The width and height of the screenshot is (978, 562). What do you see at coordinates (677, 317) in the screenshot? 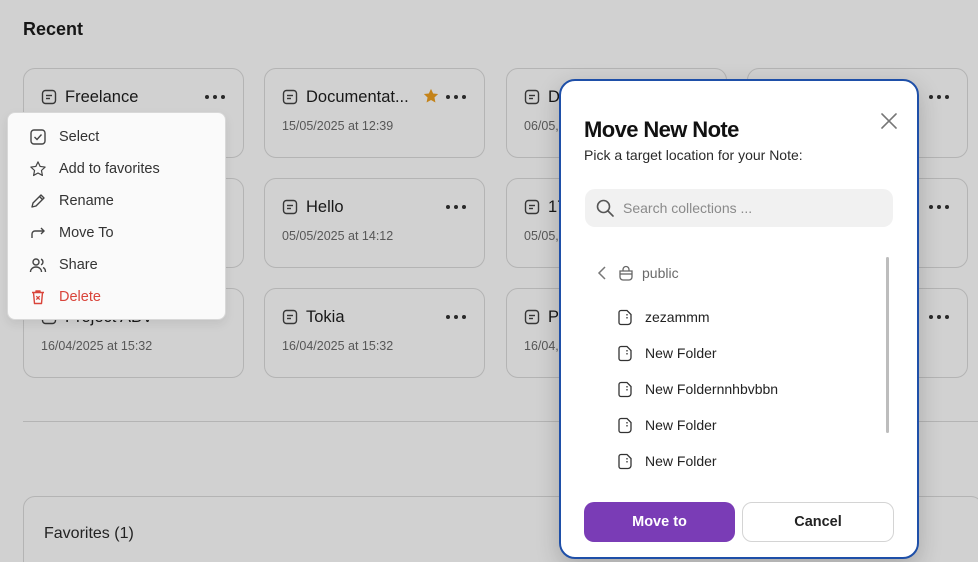
I see `folder-label: zezammm` at bounding box center [677, 317].